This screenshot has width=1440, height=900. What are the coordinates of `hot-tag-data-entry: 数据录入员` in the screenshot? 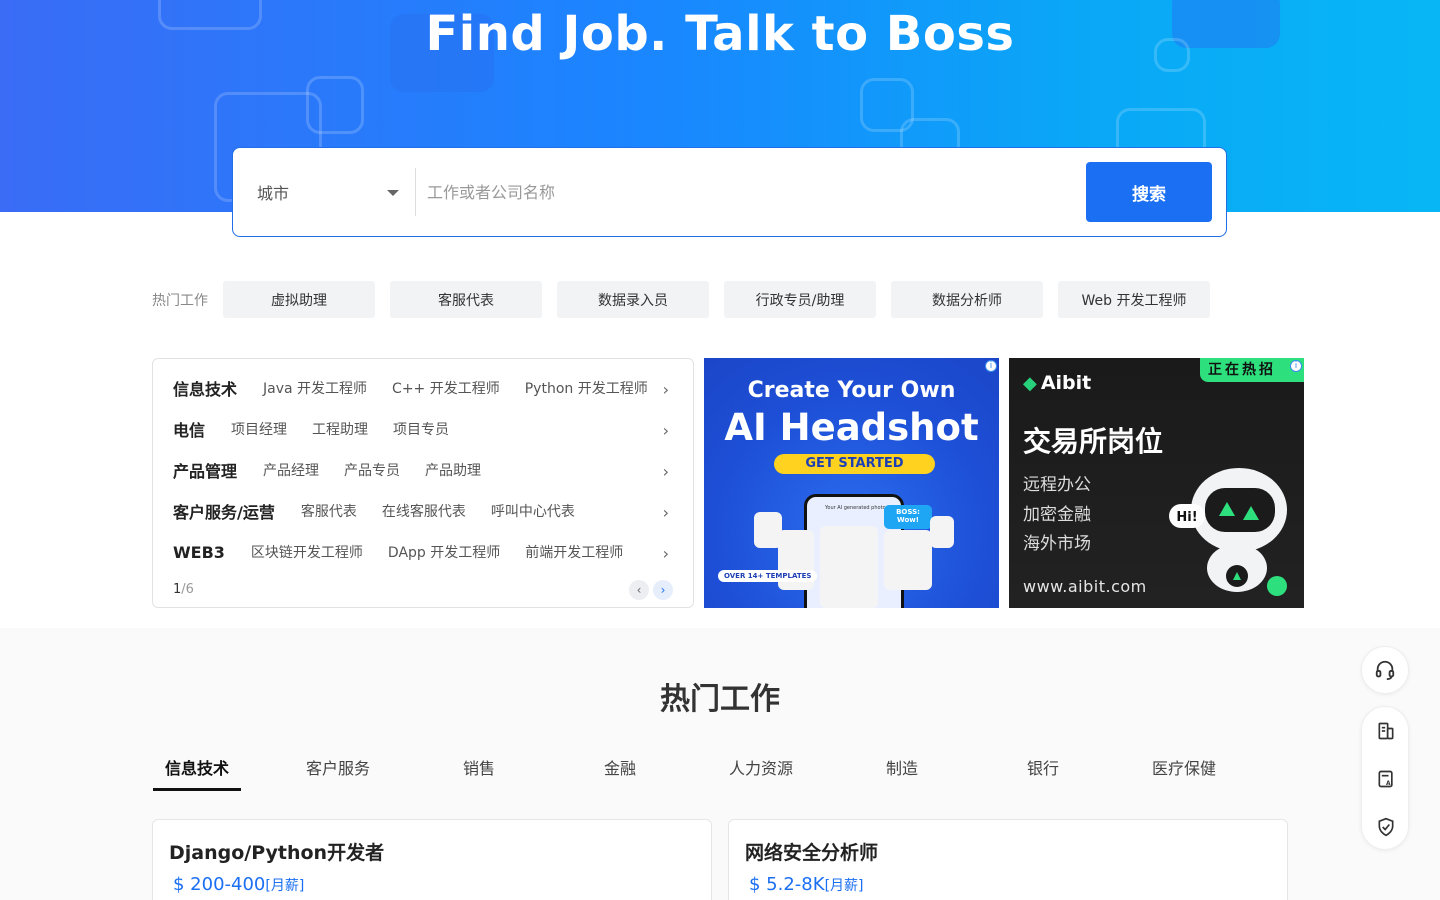 It's located at (633, 299).